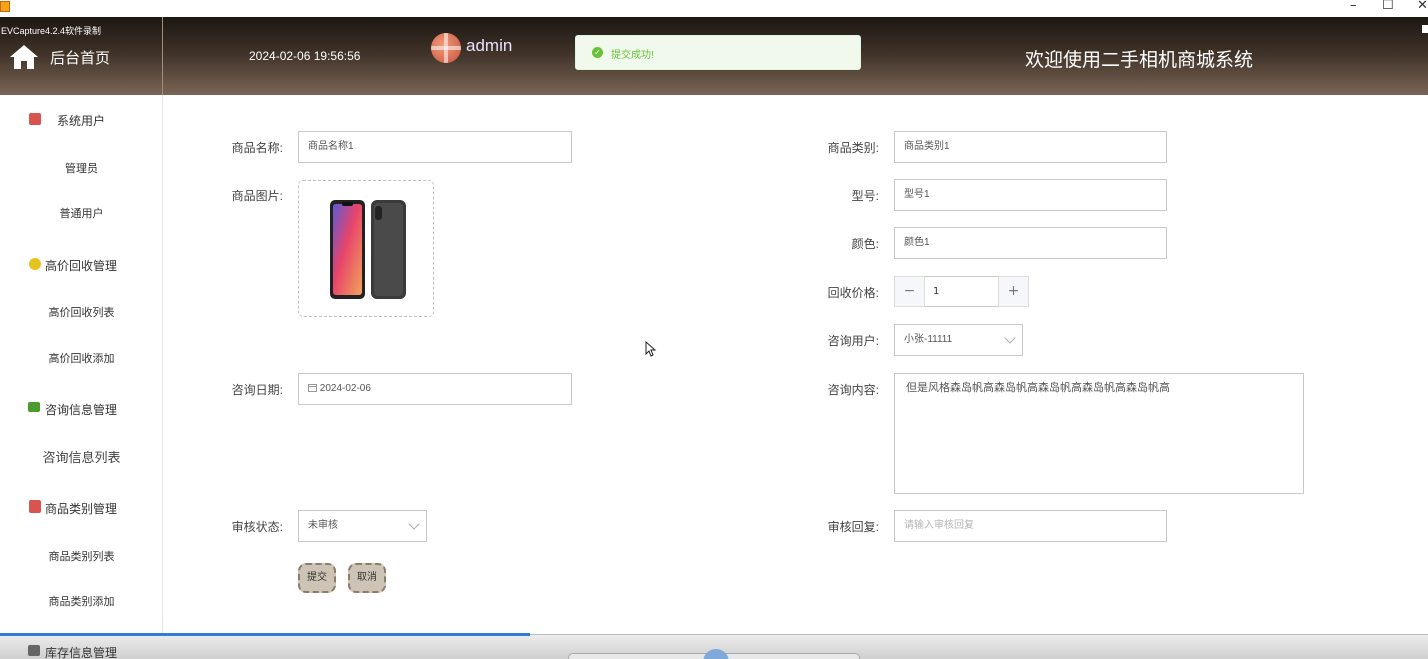 This screenshot has height=659, width=1428. Describe the element at coordinates (35, 264) in the screenshot. I see `box-icon` at that location.